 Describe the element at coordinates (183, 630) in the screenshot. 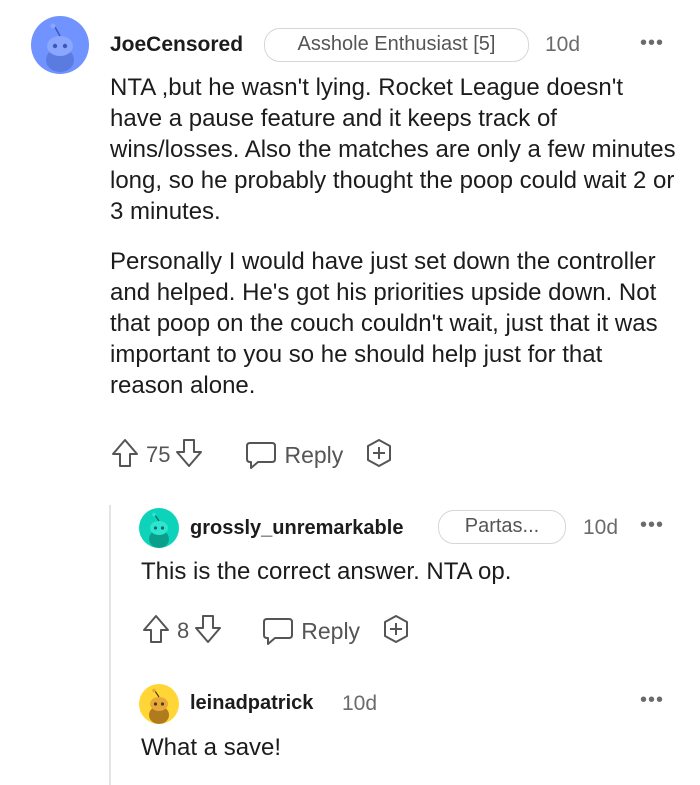

I see `vote-count: 8` at that location.